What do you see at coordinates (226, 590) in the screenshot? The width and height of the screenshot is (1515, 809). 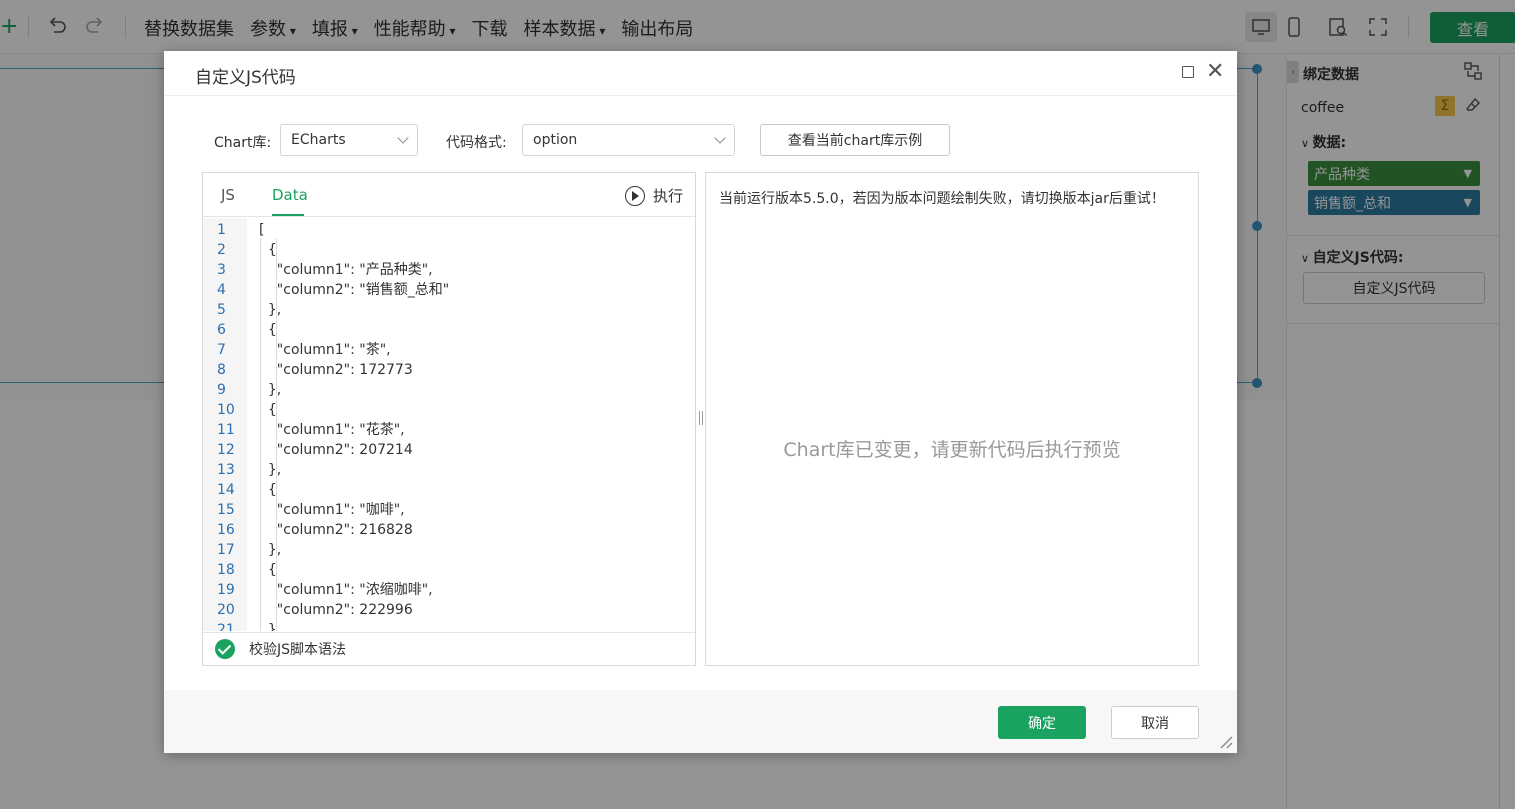 I see `line-number: 19` at bounding box center [226, 590].